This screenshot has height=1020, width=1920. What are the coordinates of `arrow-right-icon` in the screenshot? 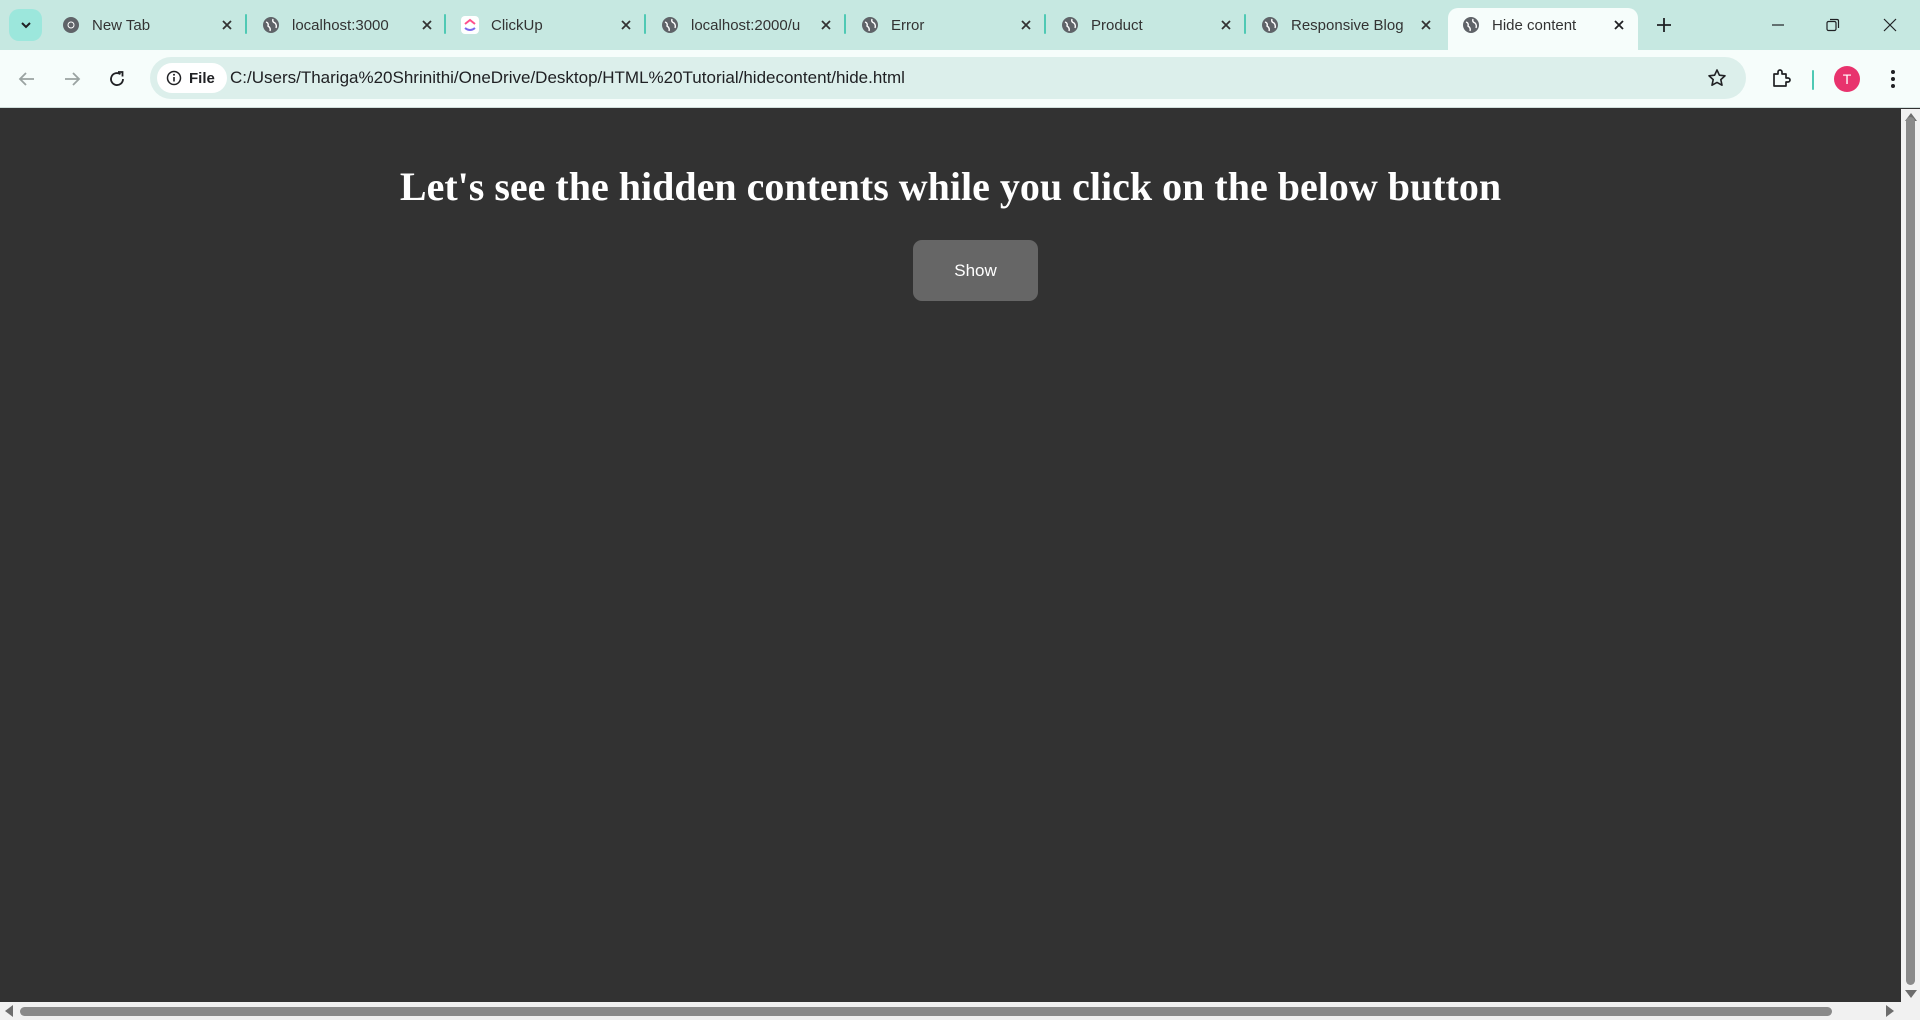 It's located at (73, 79).